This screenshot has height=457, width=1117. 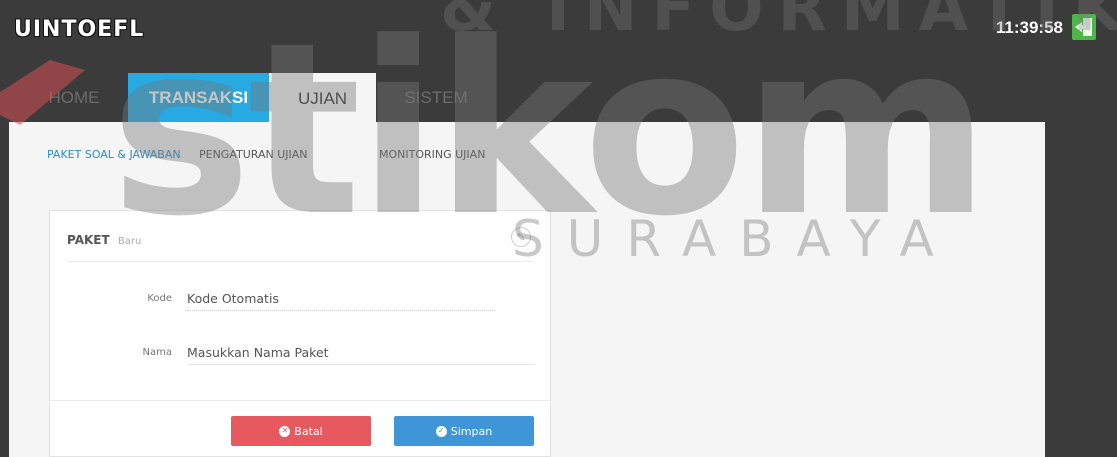 I want to click on tab-transaksi: TRANSAKSI, so click(x=198, y=98).